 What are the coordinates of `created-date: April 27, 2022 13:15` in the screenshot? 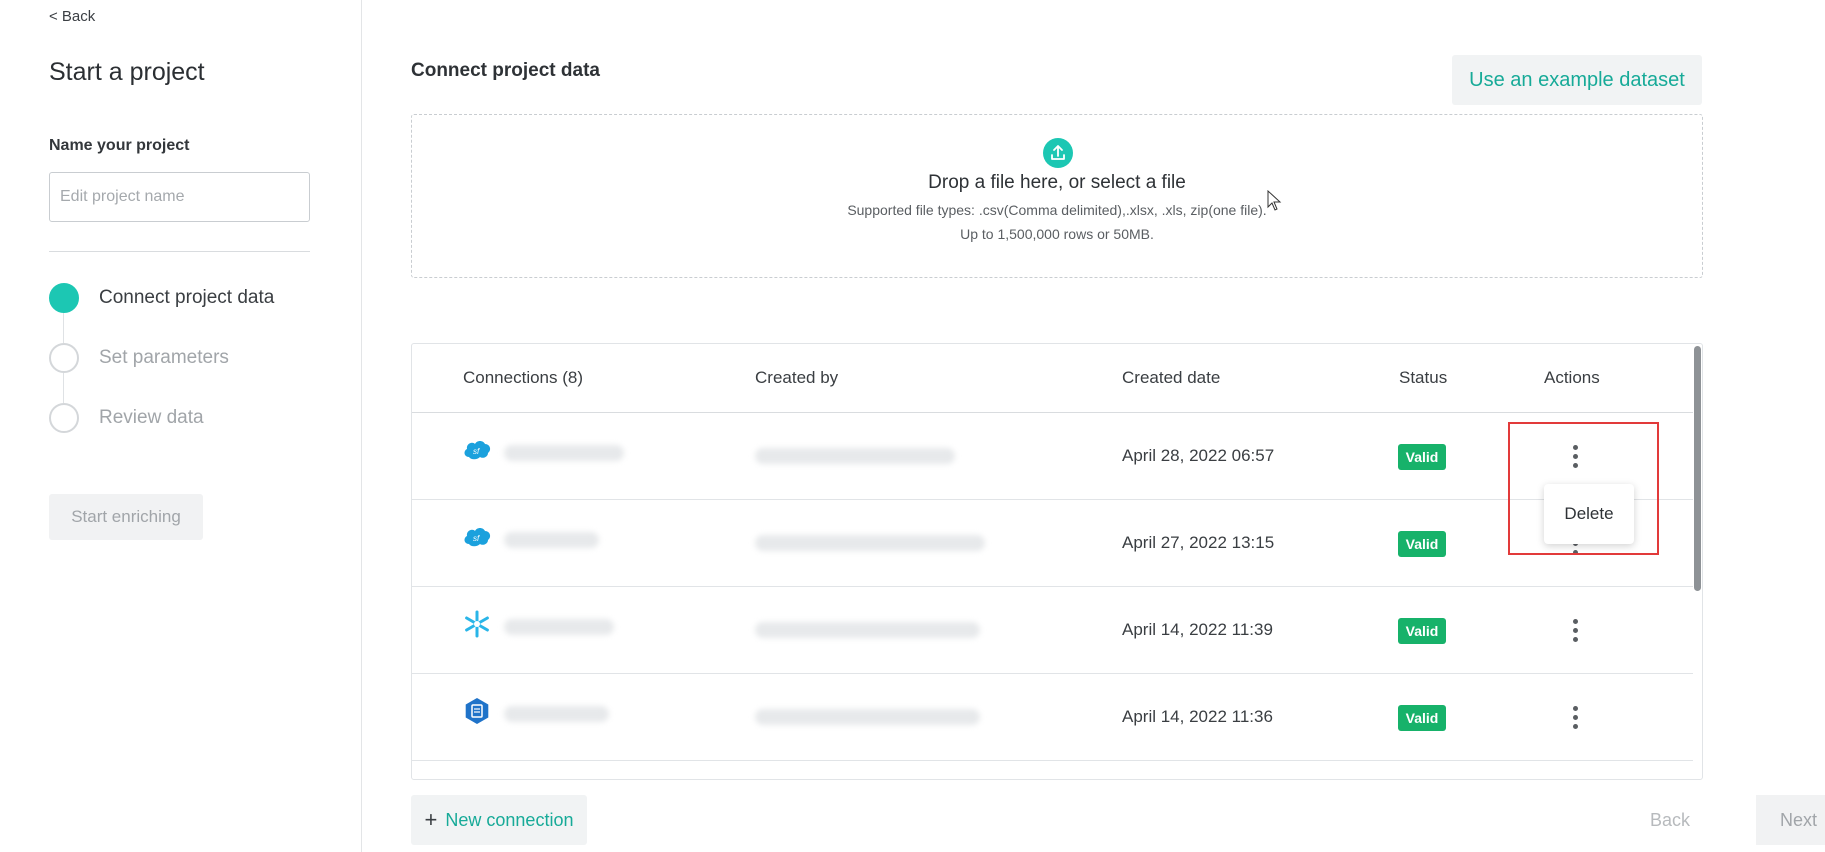 It's located at (1198, 542).